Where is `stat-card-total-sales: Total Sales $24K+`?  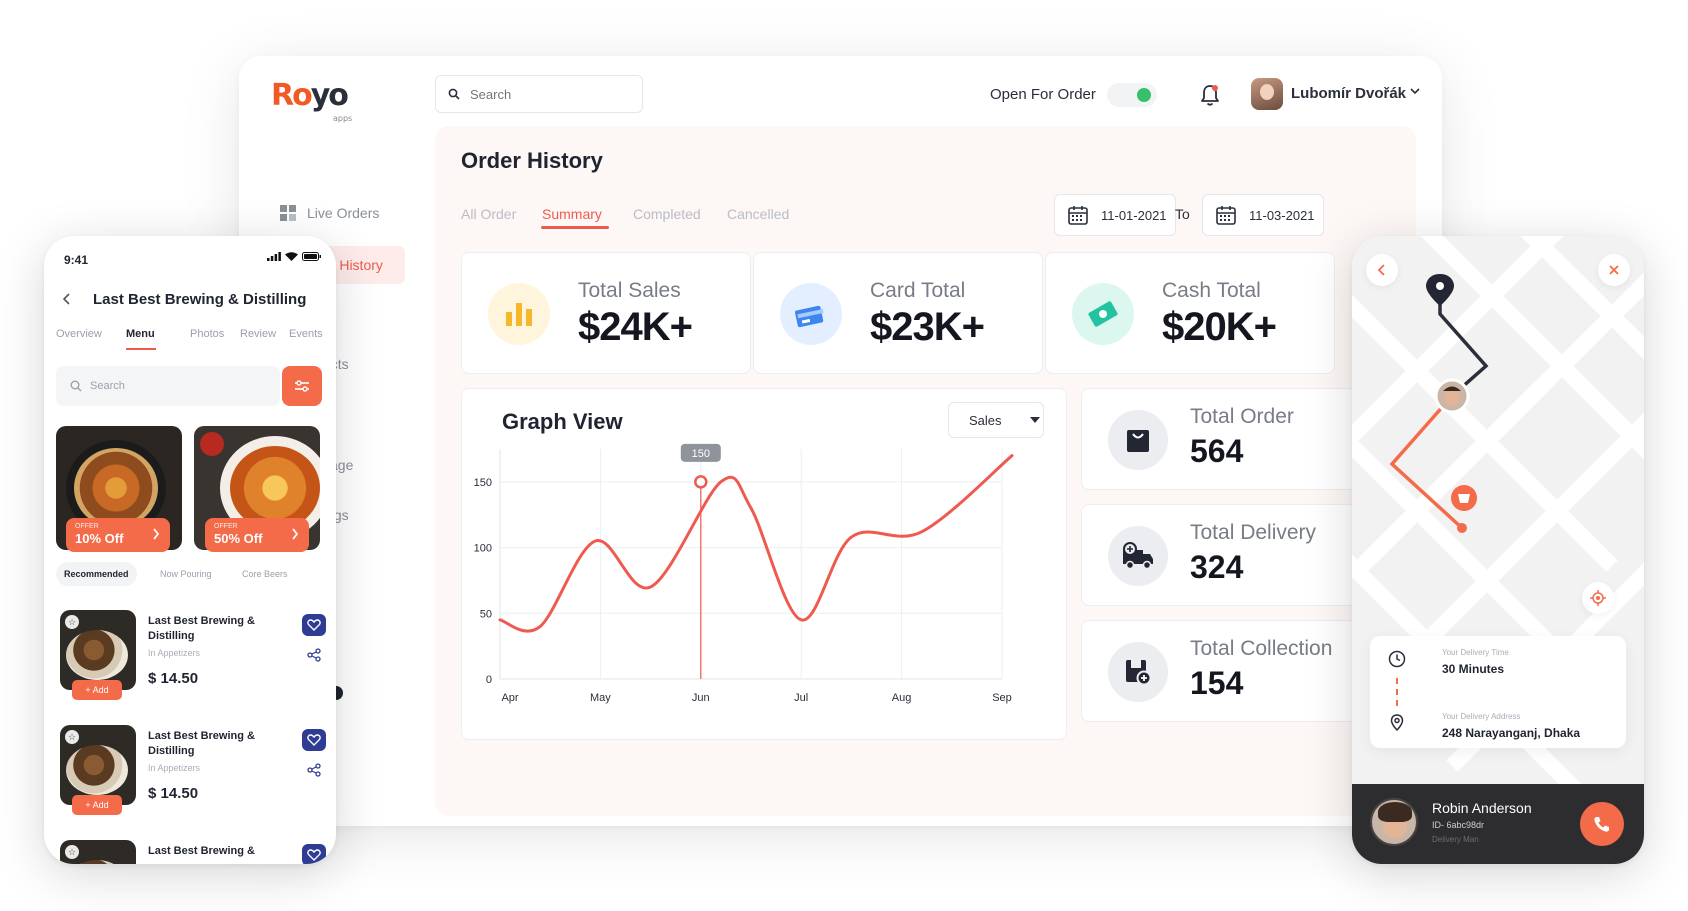 stat-card-total-sales: Total Sales $24K+ is located at coordinates (606, 313).